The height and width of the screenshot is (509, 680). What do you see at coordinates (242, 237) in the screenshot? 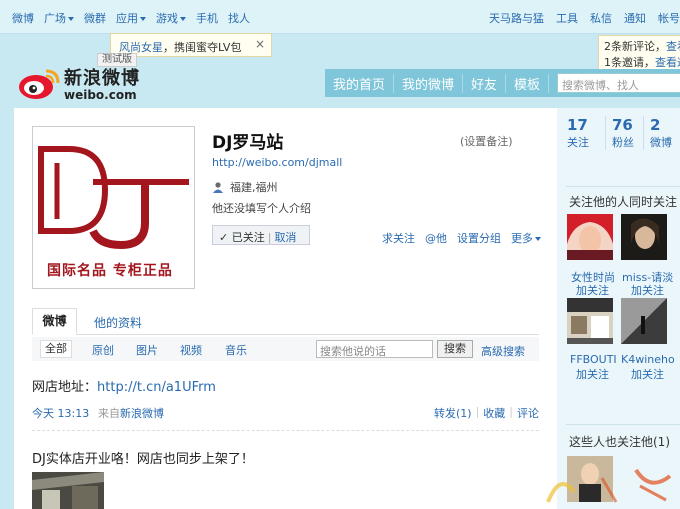
I see `followed-label: ✓ 已关注` at bounding box center [242, 237].